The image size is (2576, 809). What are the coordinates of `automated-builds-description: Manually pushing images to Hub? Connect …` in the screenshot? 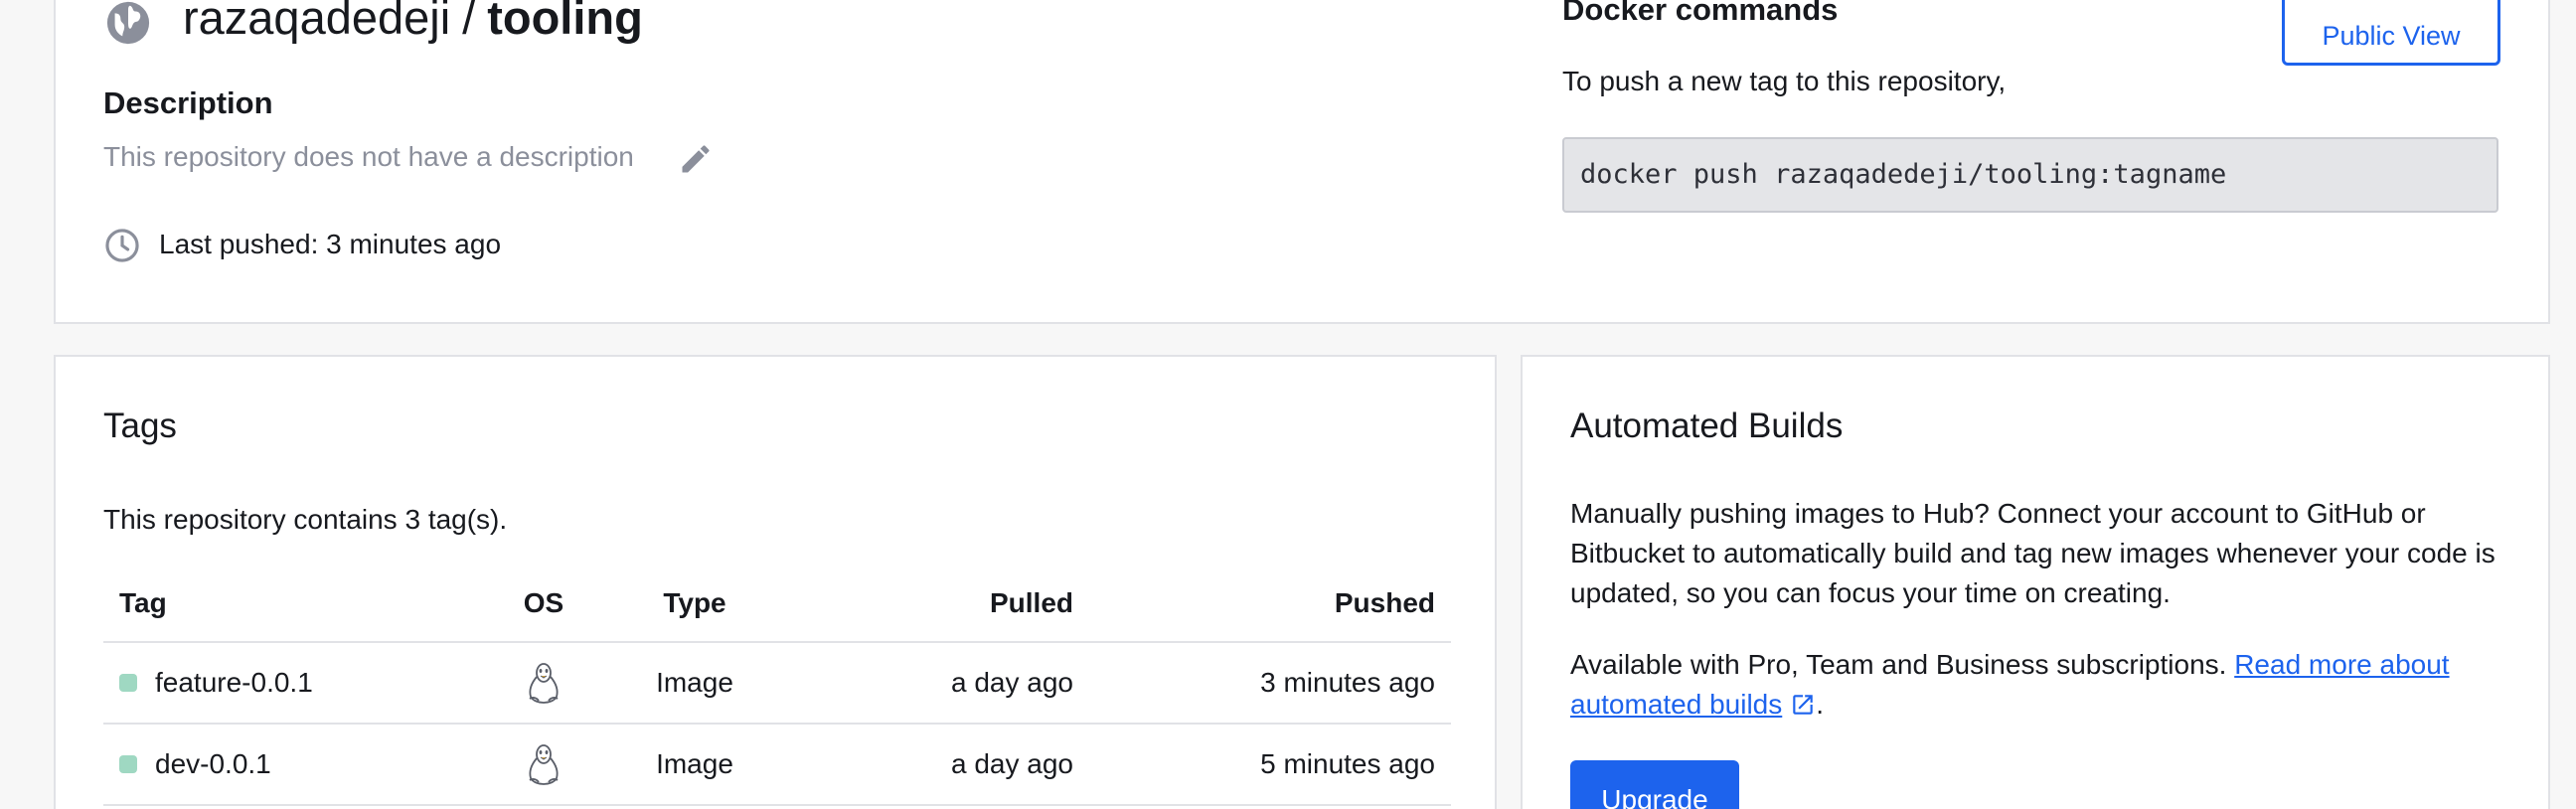 It's located at (2033, 553).